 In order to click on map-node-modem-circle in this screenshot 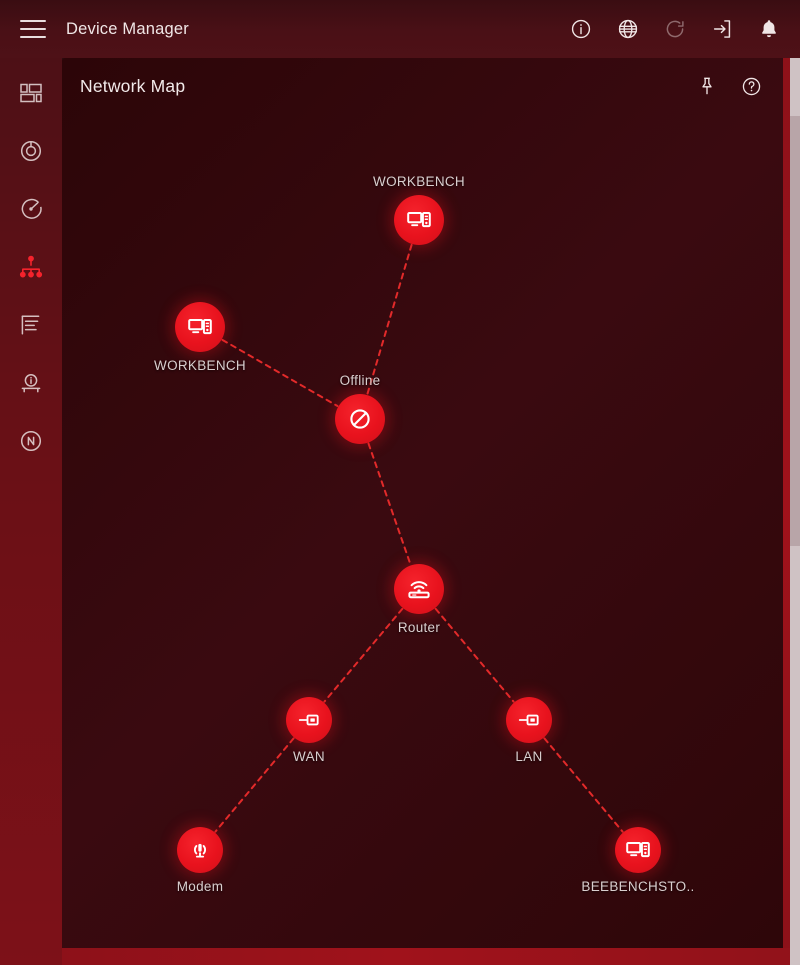, I will do `click(200, 850)`.